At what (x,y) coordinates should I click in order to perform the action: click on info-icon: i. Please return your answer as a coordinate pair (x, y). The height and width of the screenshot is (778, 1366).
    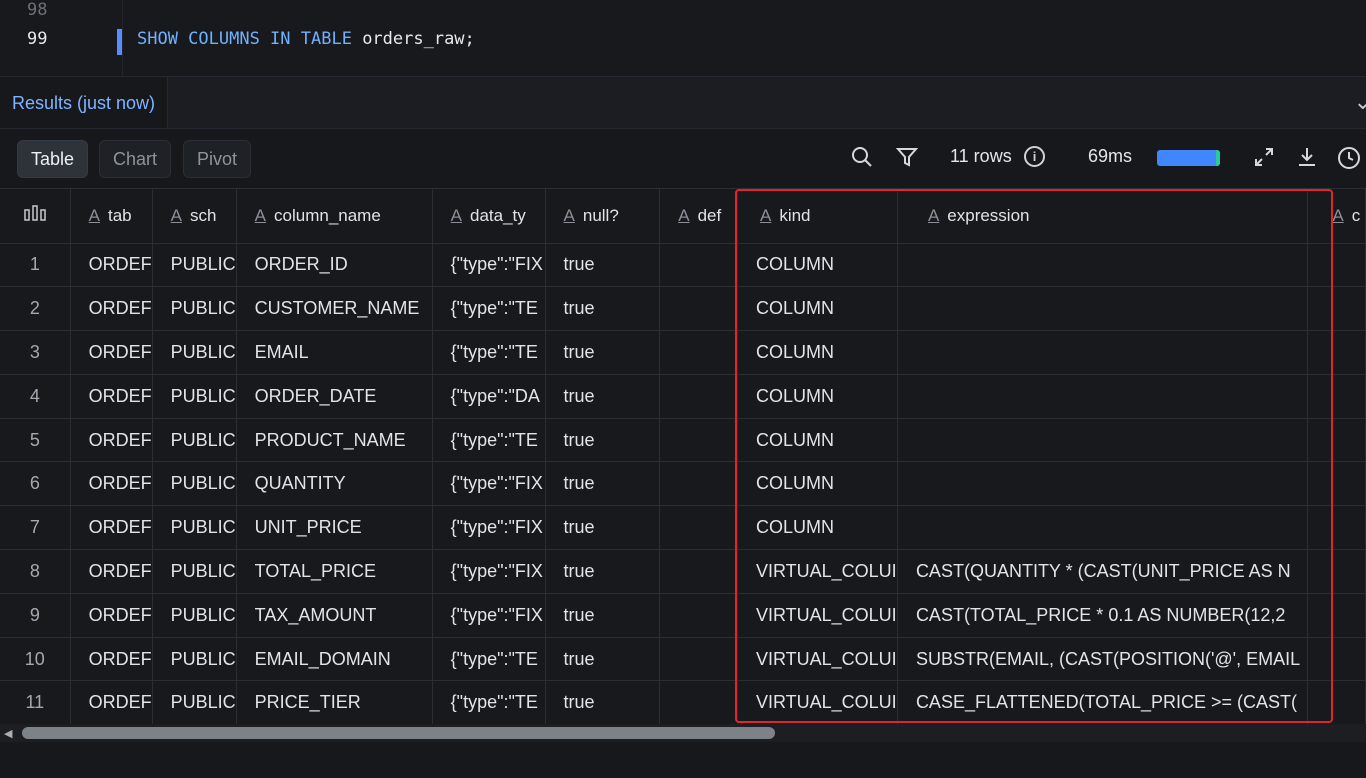
    Looking at the image, I should click on (1034, 156).